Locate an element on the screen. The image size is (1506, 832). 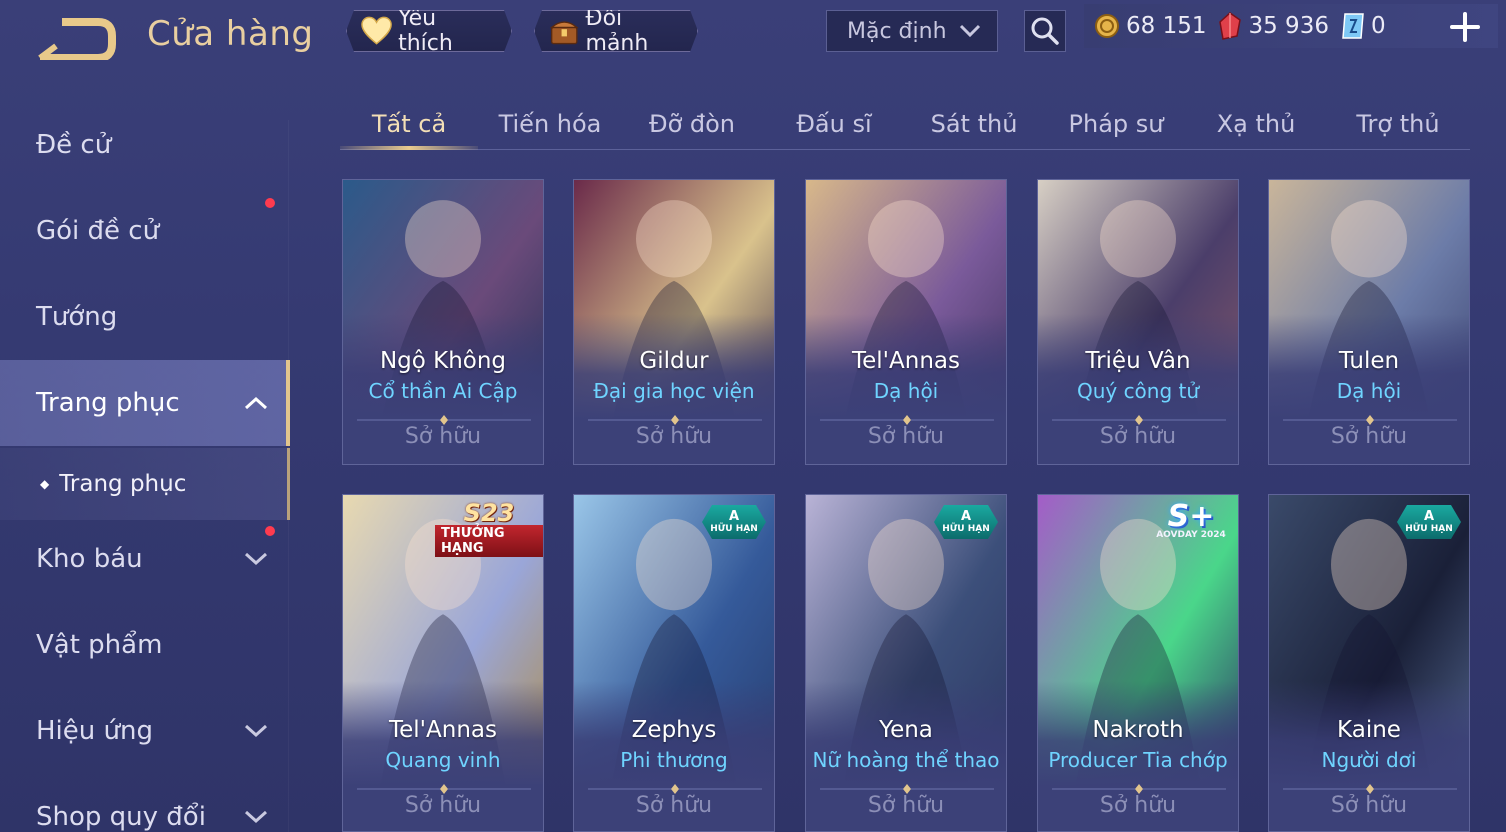
gold-amount: 68 151 is located at coordinates (1166, 26).